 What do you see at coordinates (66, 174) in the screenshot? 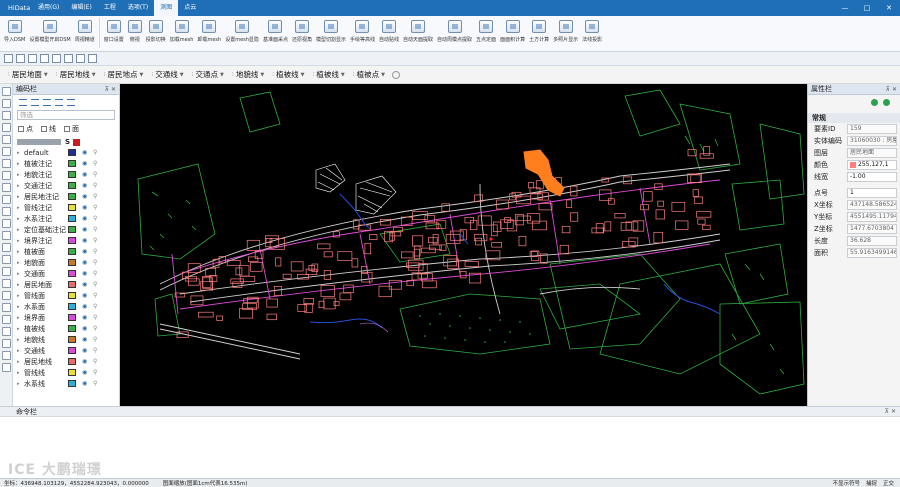
I see `code-row: ▸ 地貌注记 ◉ ⚲` at bounding box center [66, 174].